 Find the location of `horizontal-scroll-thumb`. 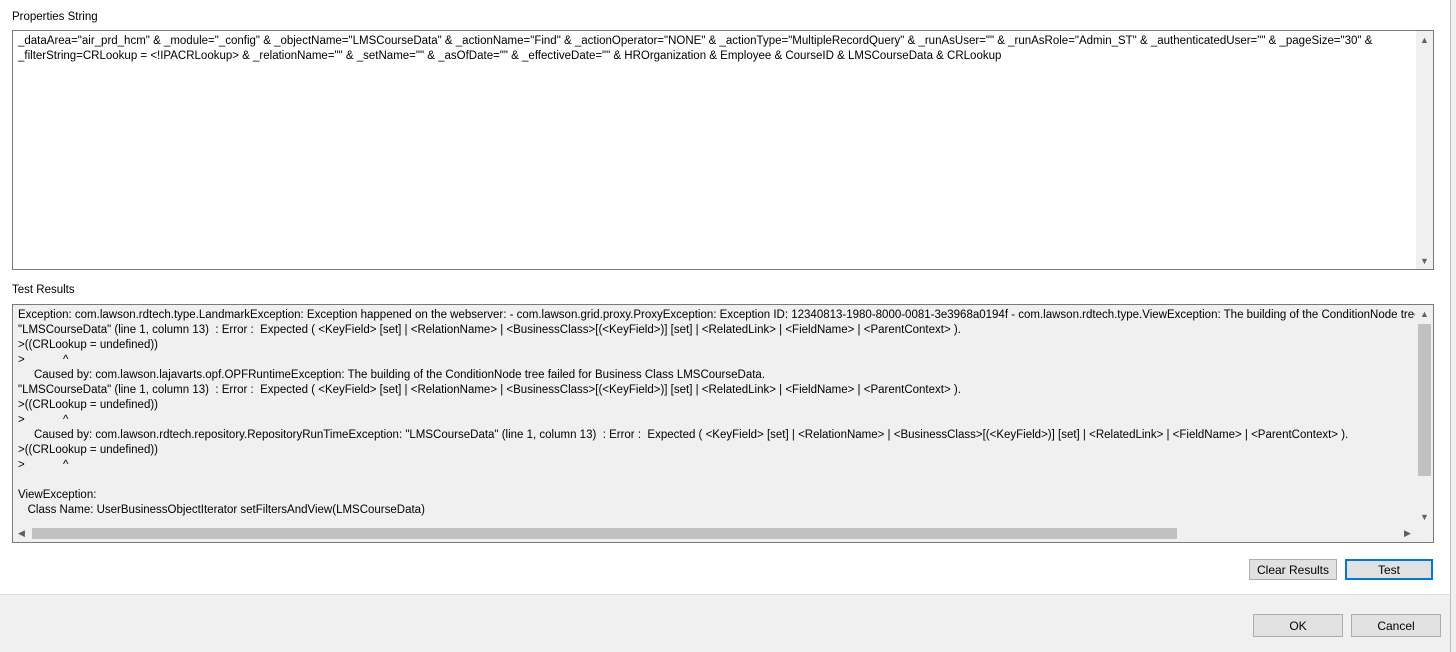

horizontal-scroll-thumb is located at coordinates (604, 533).